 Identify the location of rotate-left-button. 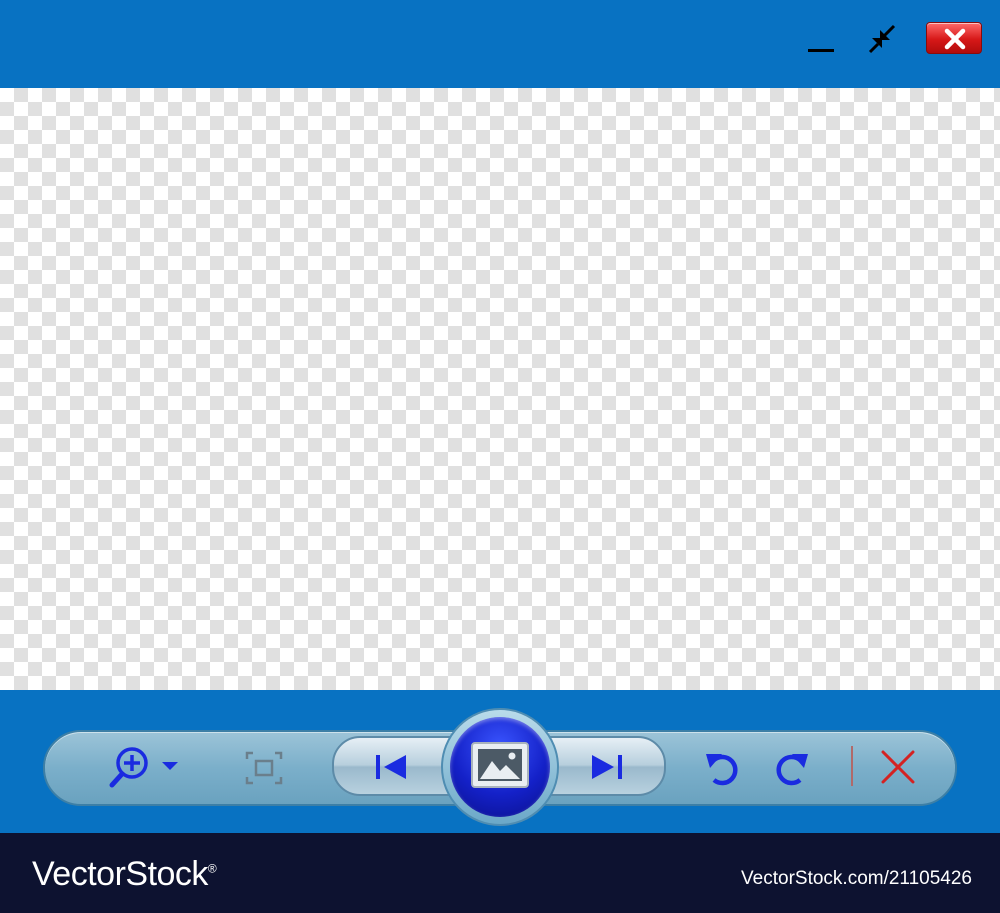
(724, 767).